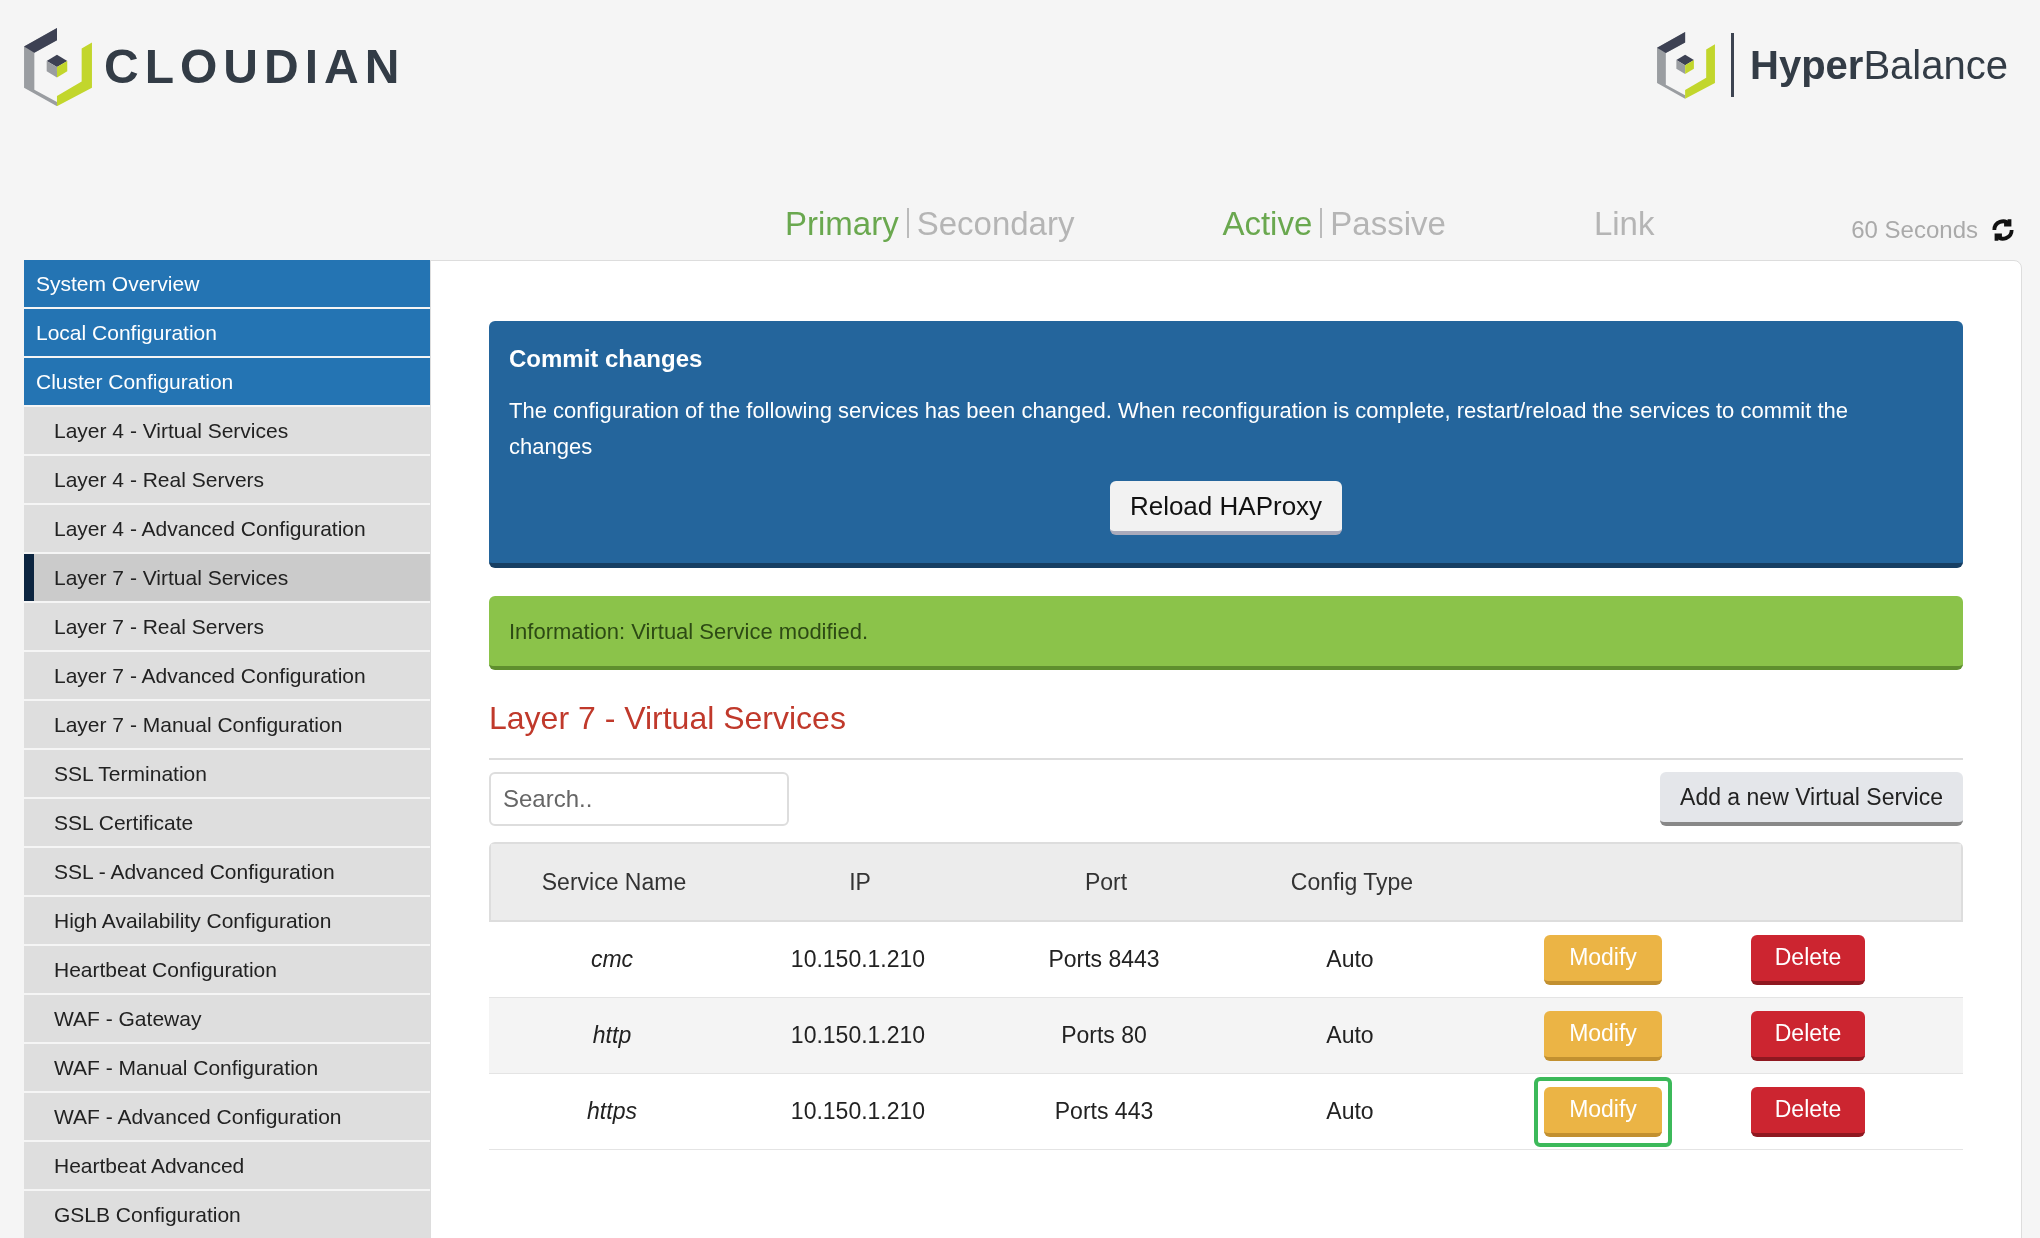  I want to click on sidebar-item: Layer 7 - Advanced Configuration, so click(227, 675).